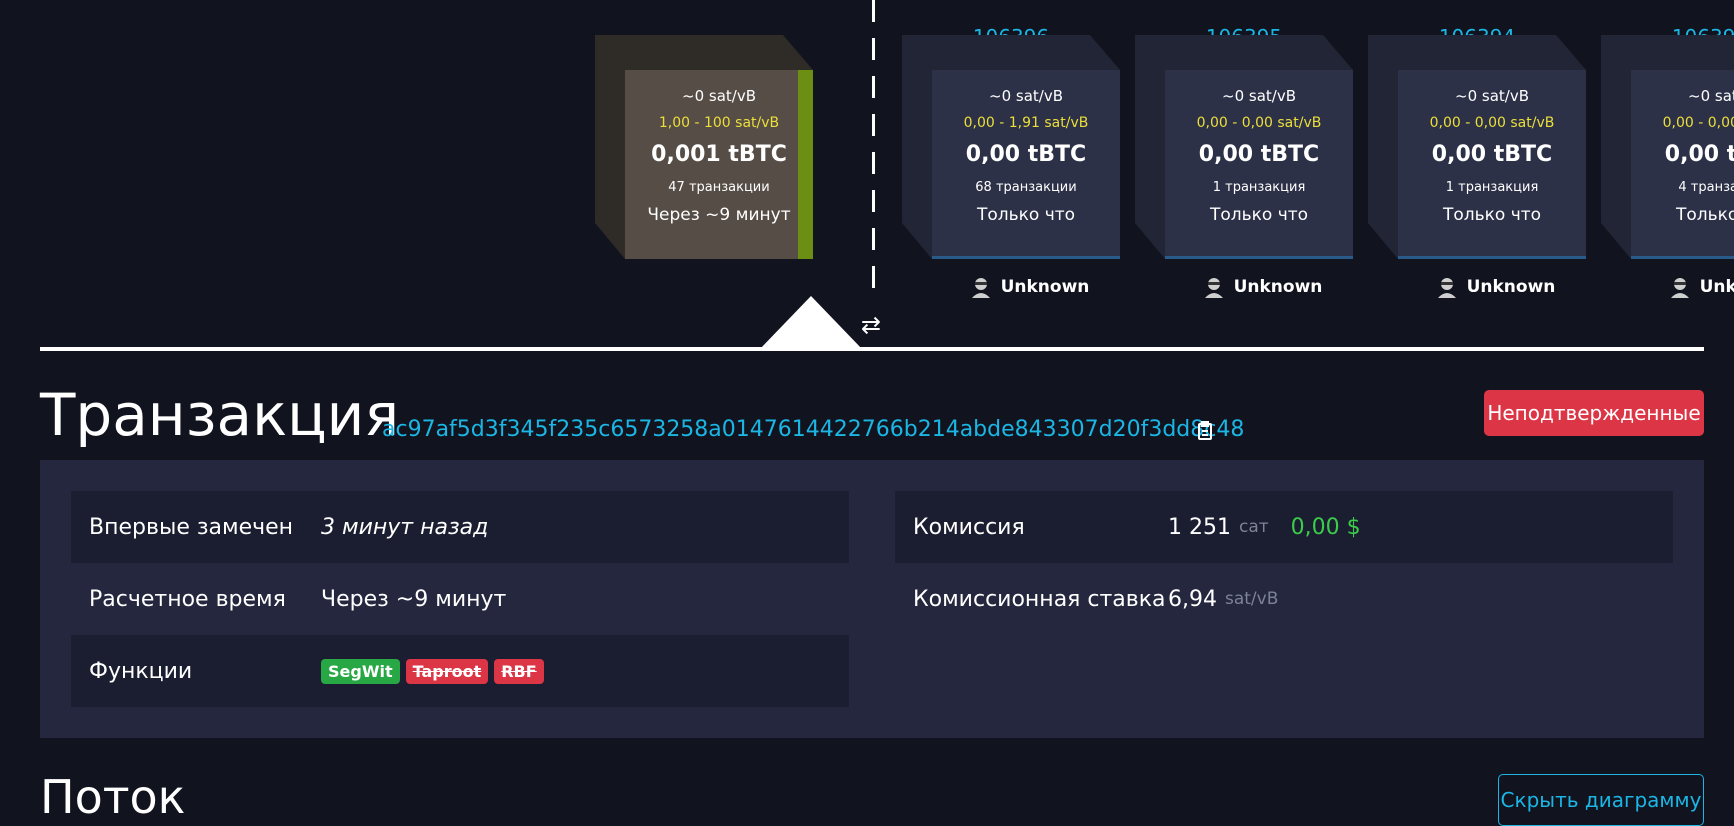 The height and width of the screenshot is (826, 1734). What do you see at coordinates (1223, 599) in the screenshot?
I see `fee-rate-group: 6,94 sat/vB` at bounding box center [1223, 599].